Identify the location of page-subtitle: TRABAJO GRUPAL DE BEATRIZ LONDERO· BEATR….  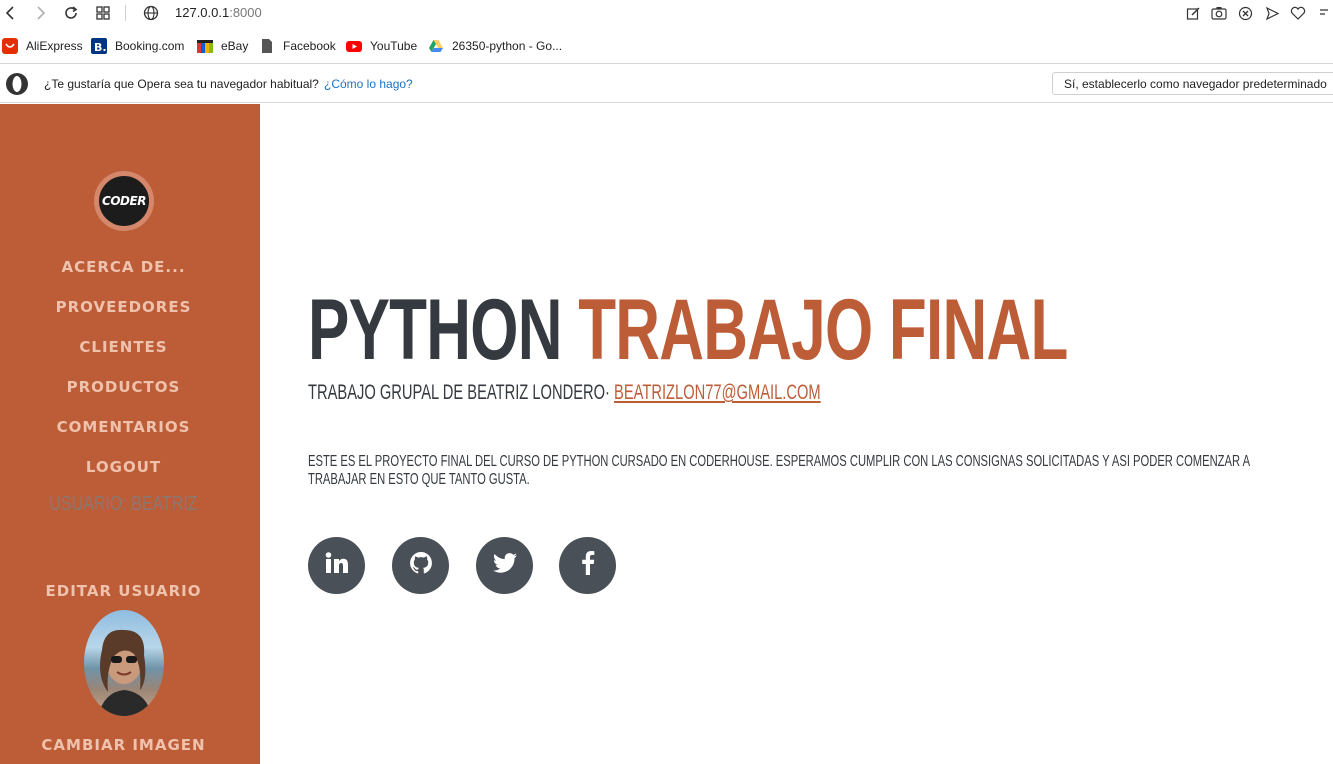
(564, 393).